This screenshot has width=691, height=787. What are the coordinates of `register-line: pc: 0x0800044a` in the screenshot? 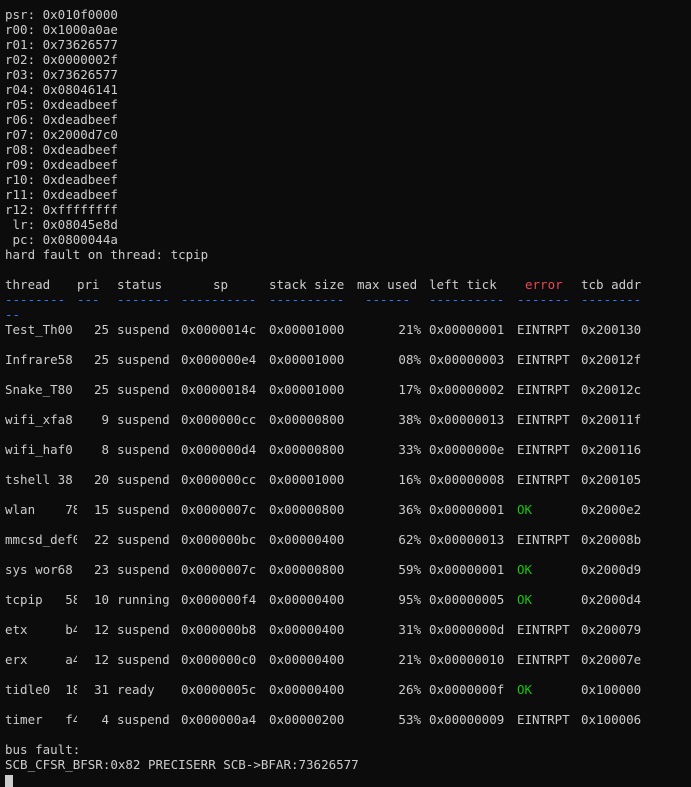 It's located at (61, 239).